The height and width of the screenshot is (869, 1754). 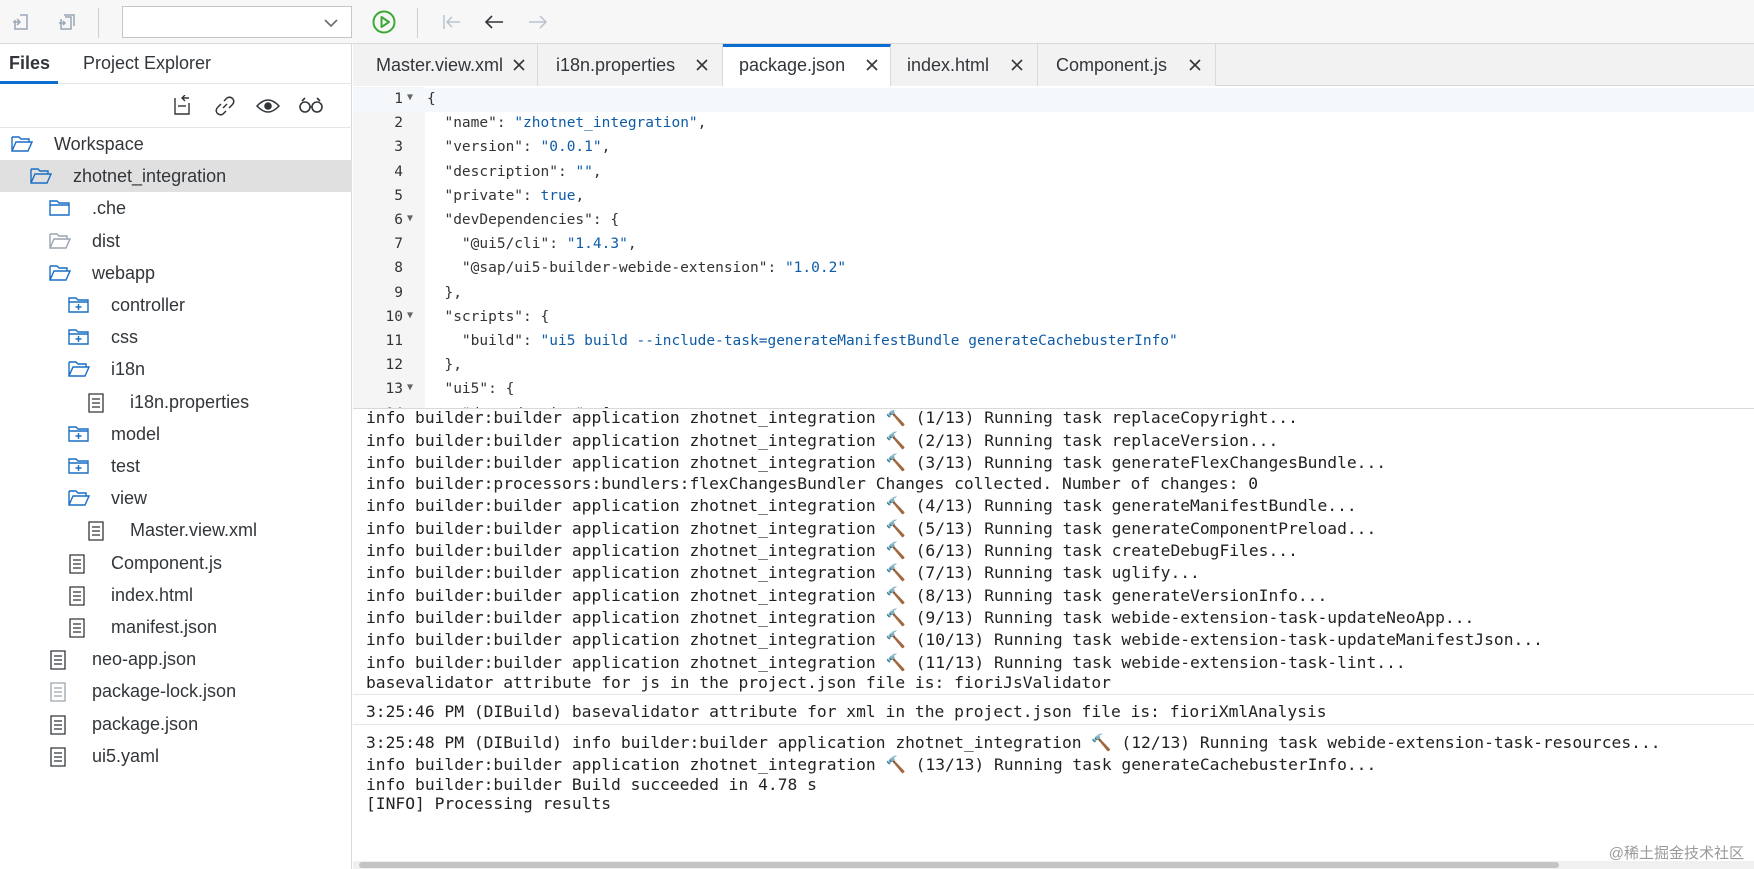 What do you see at coordinates (1053, 294) in the screenshot?
I see `code-line: 9 },` at bounding box center [1053, 294].